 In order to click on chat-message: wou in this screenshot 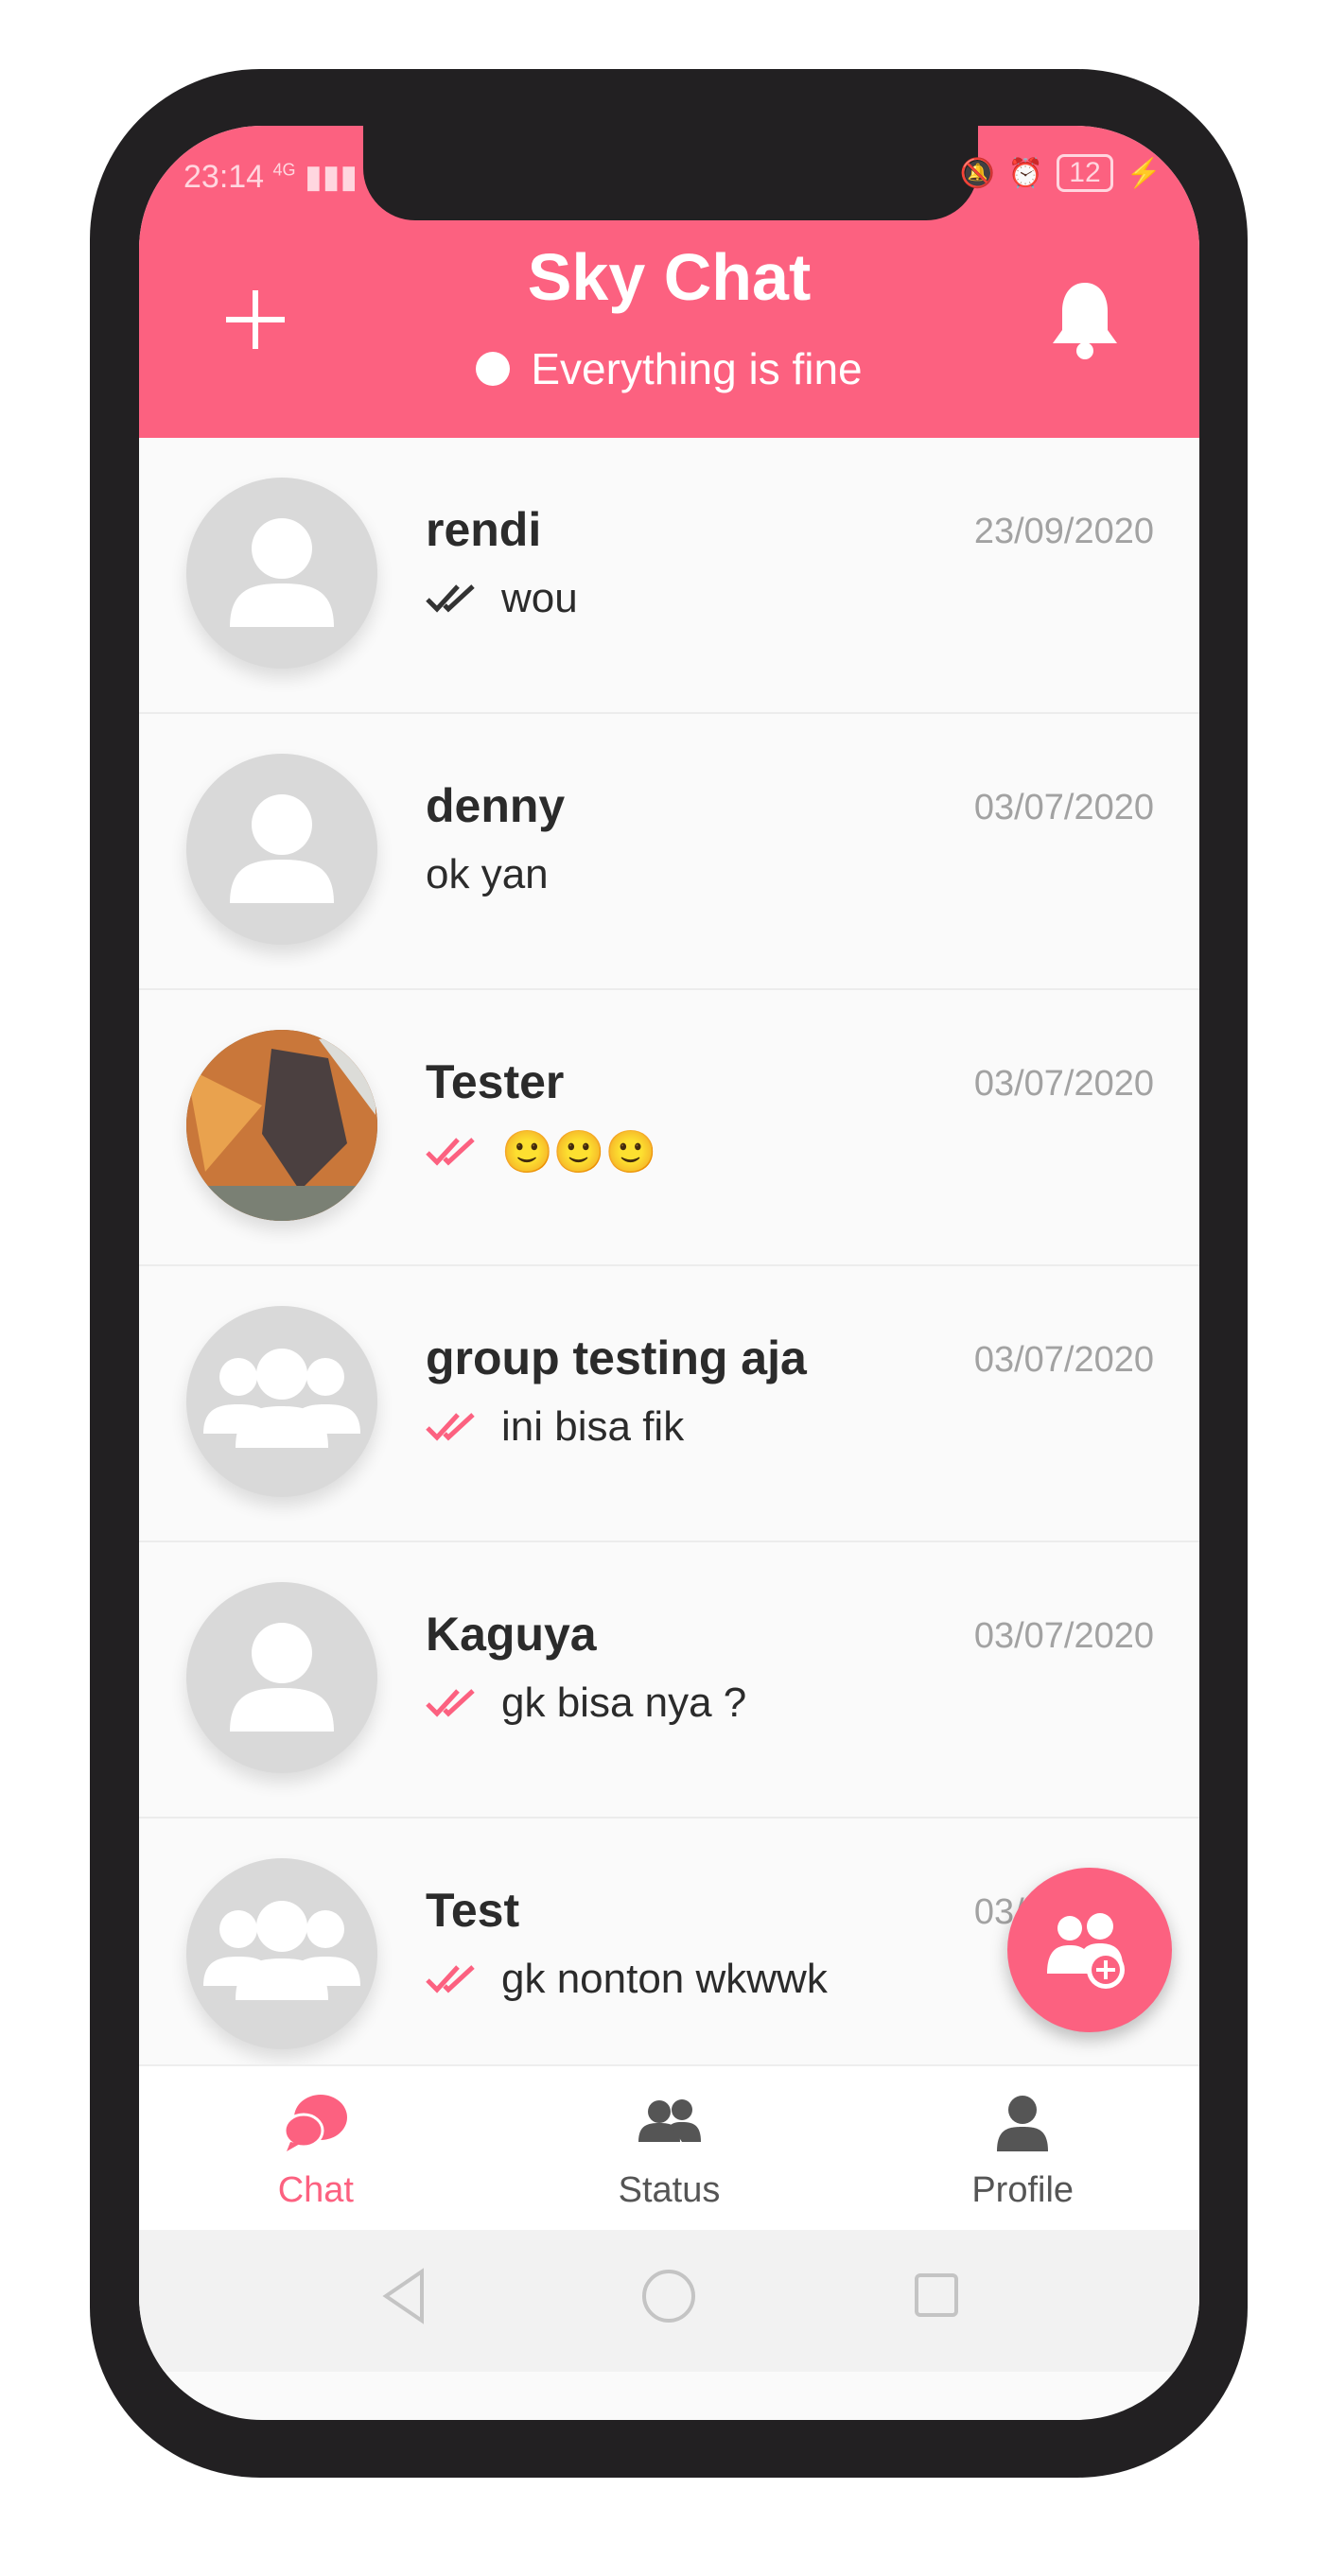, I will do `click(539, 598)`.